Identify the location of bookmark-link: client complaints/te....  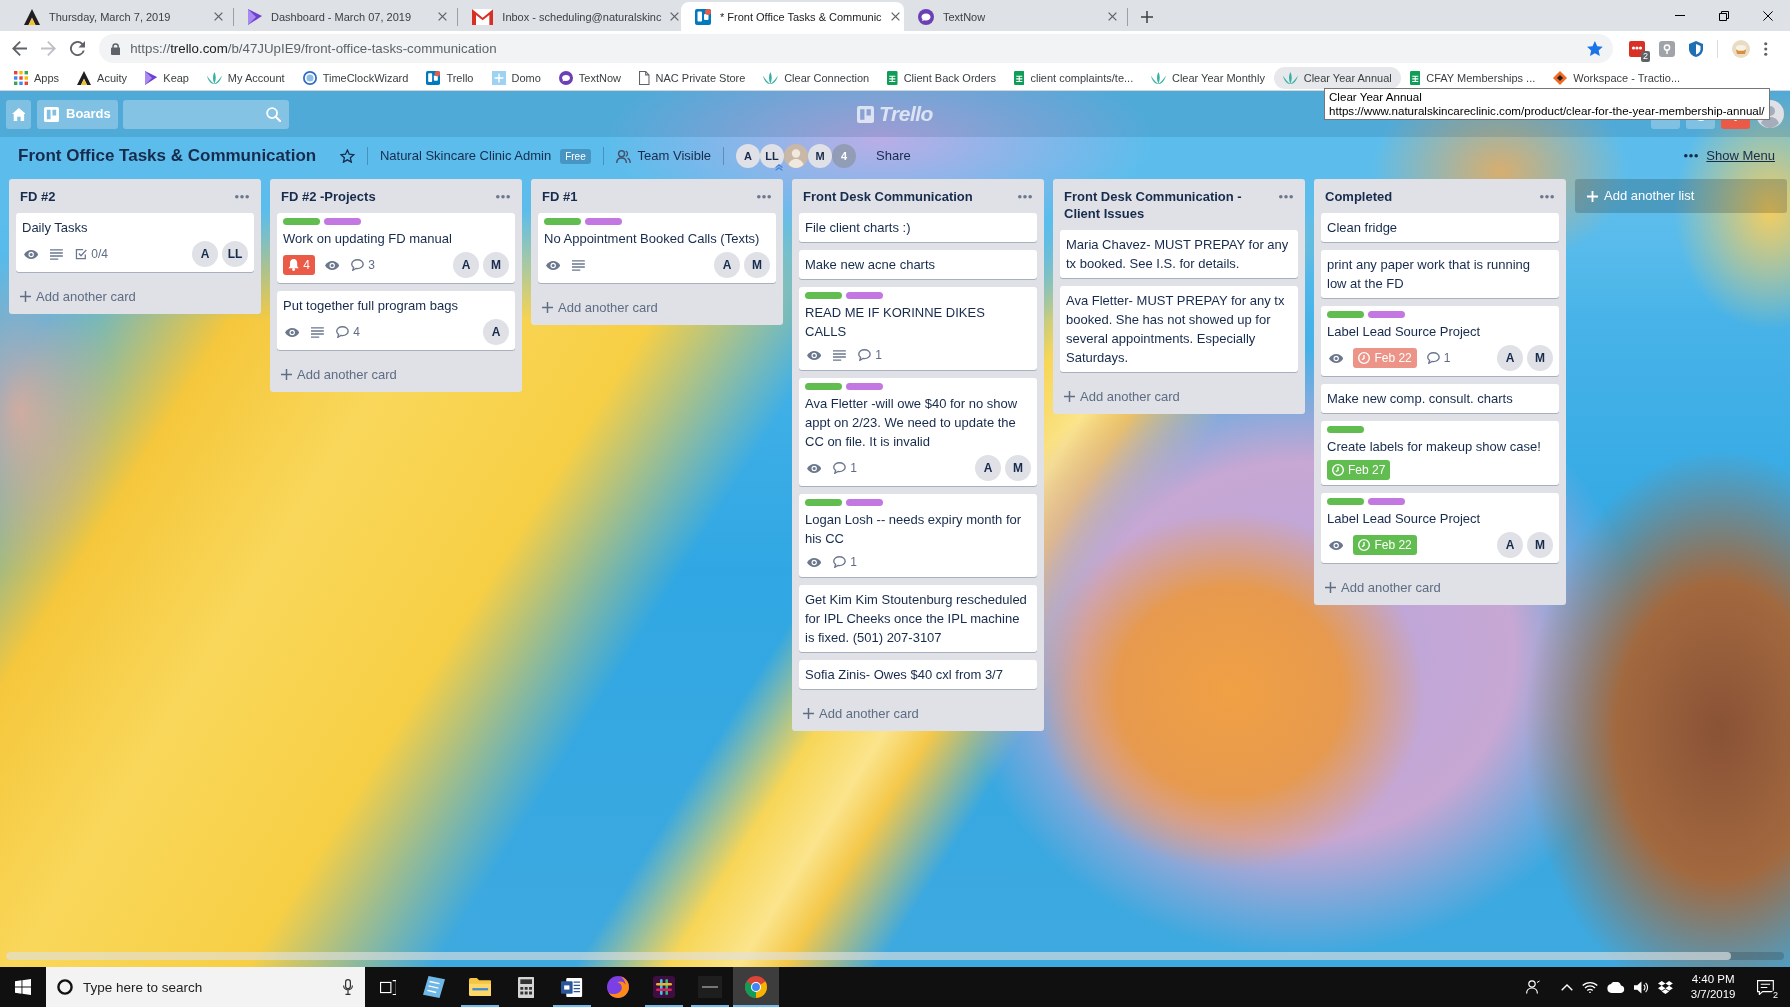
(1074, 78).